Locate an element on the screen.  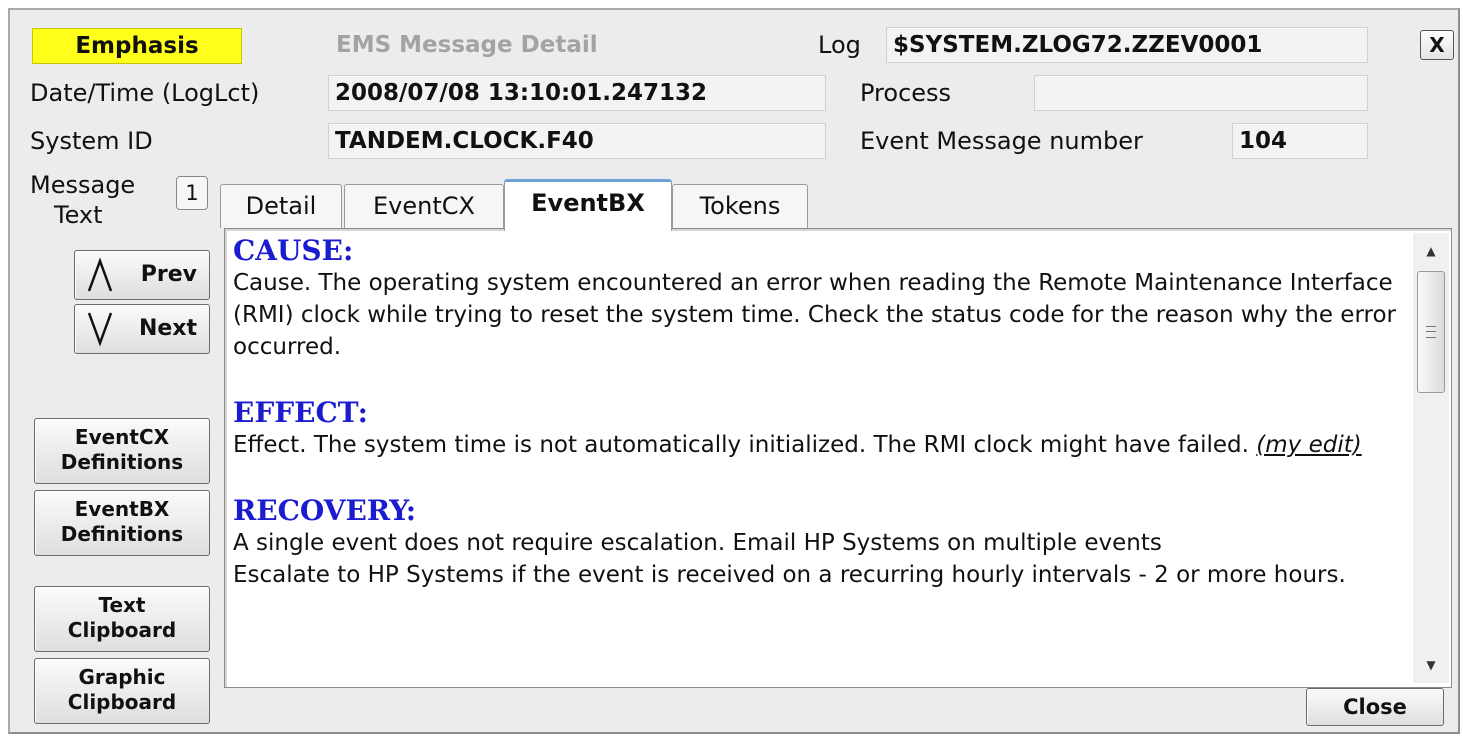
graphic-clipboard-button: Graphic Clipboard is located at coordinates (122, 691).